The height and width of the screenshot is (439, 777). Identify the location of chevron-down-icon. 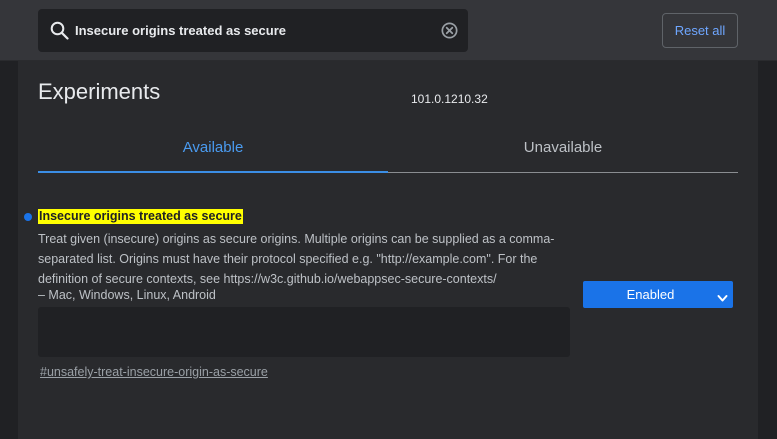
(722, 296).